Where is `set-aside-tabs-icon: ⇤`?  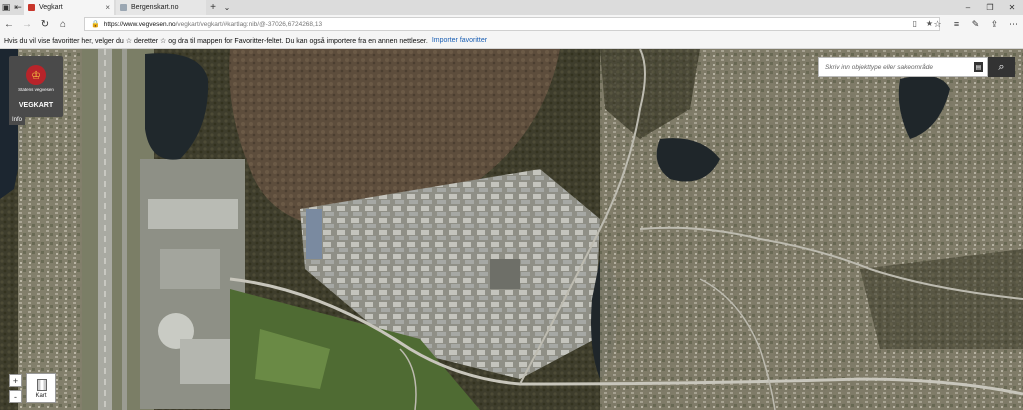
set-aside-tabs-icon: ⇤ is located at coordinates (18, 7).